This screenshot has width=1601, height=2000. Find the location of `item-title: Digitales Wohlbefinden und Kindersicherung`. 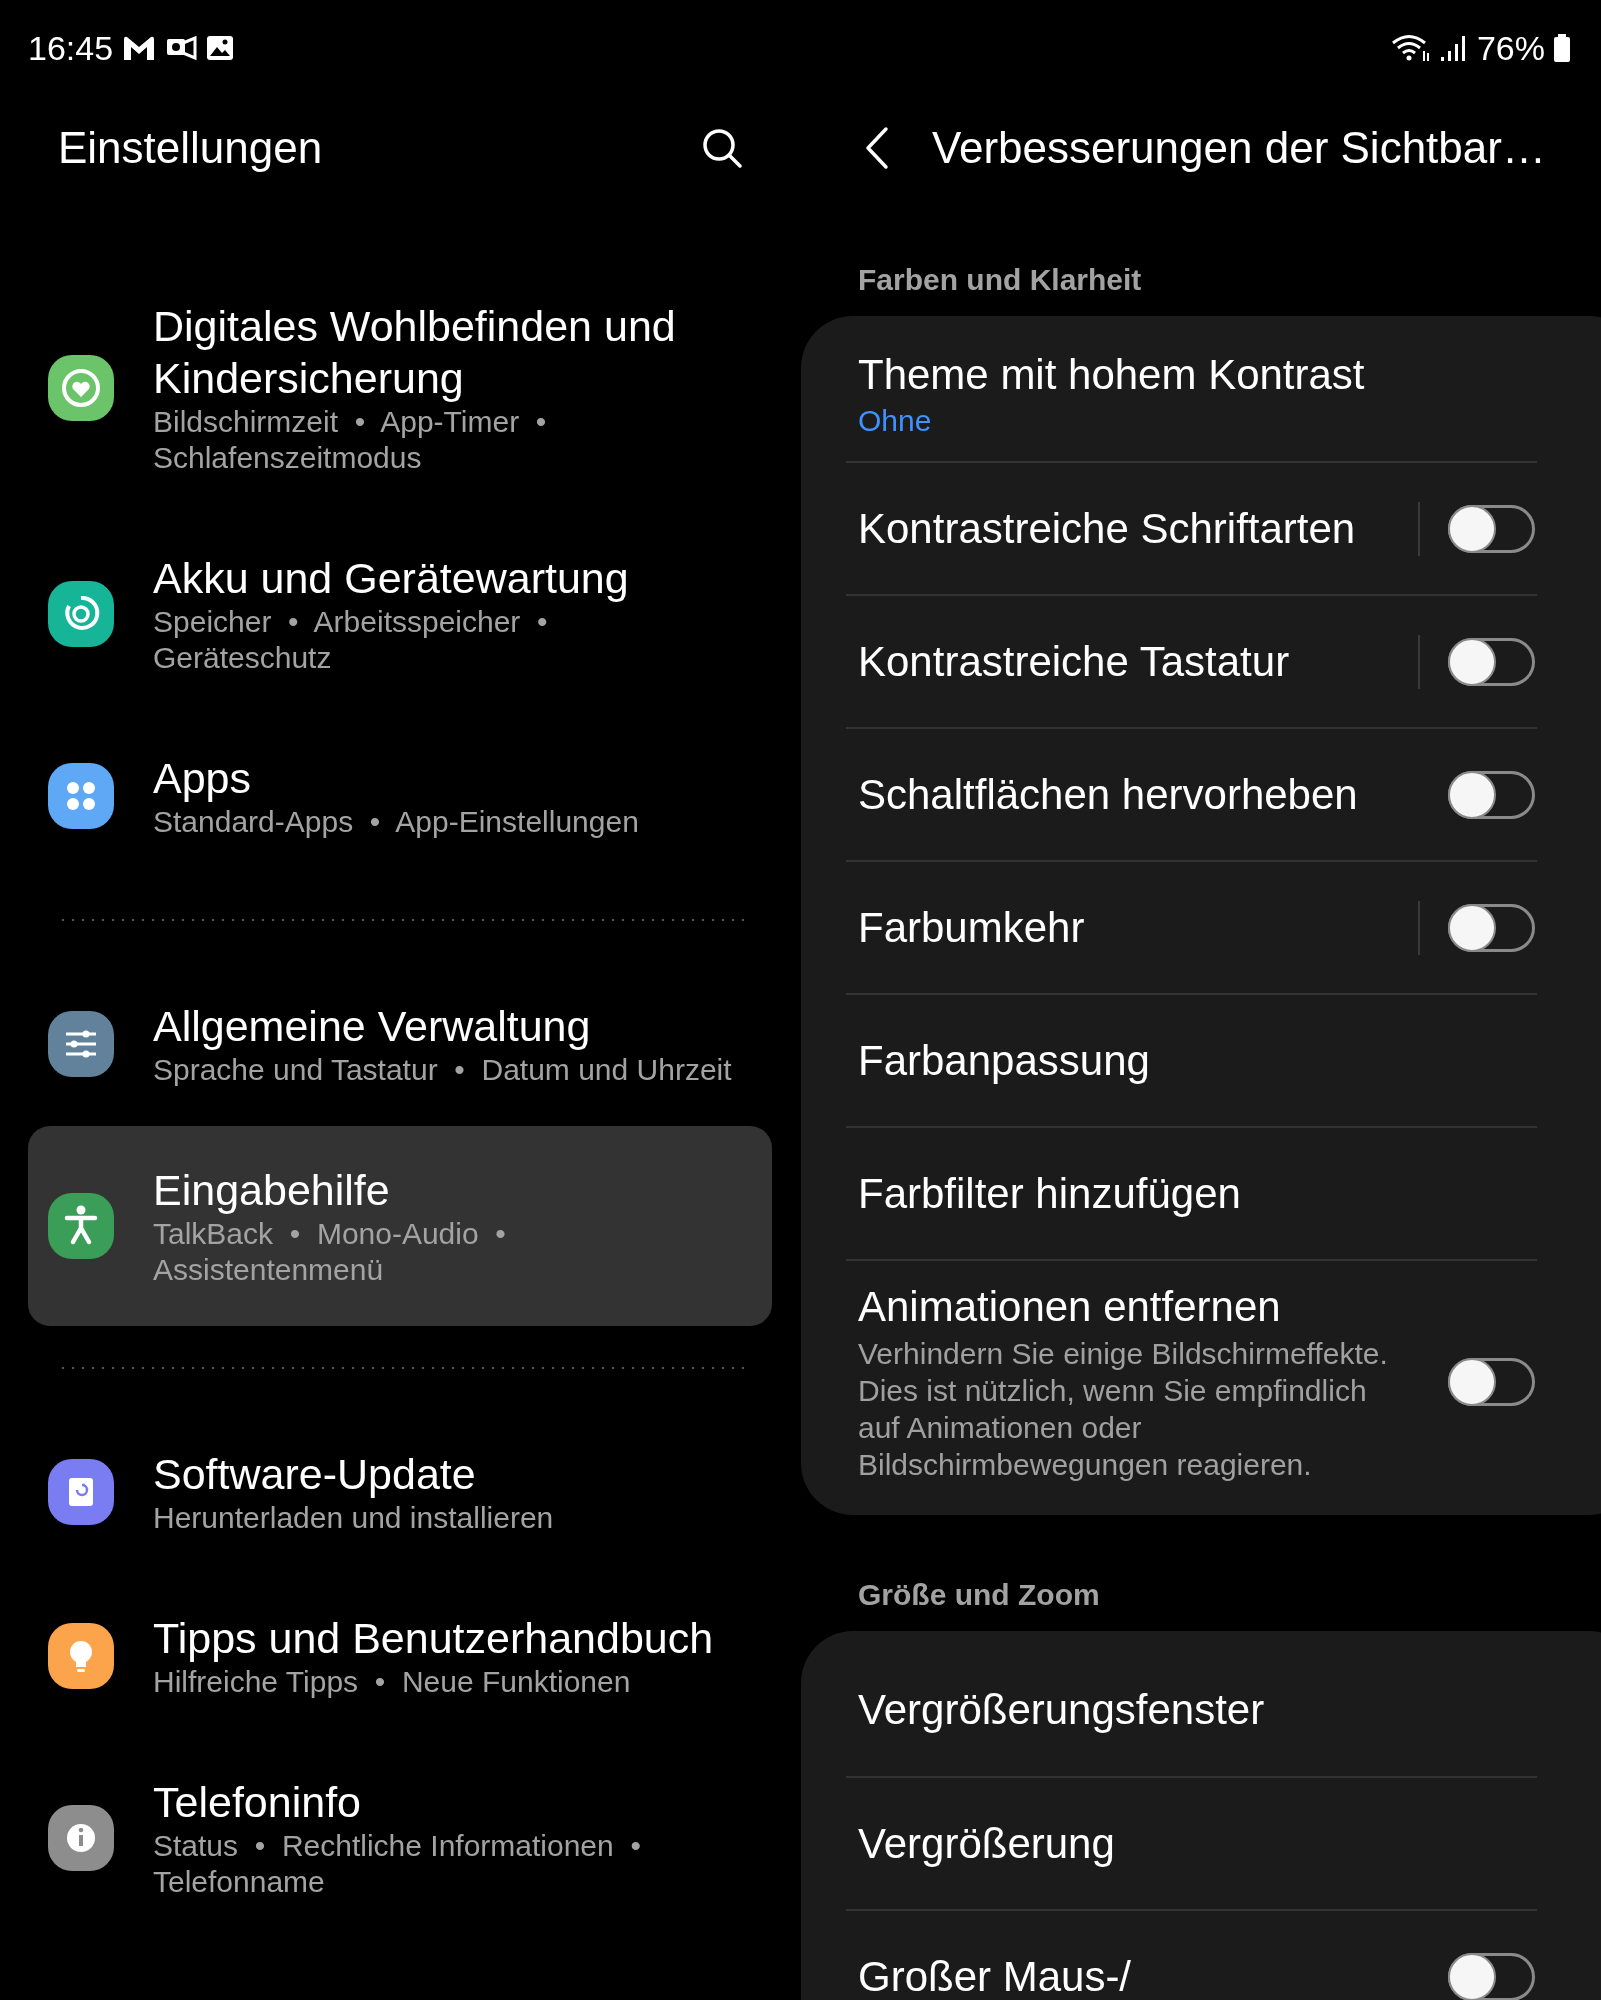

item-title: Digitales Wohlbefinden und Kindersicherung is located at coordinates (415, 352).